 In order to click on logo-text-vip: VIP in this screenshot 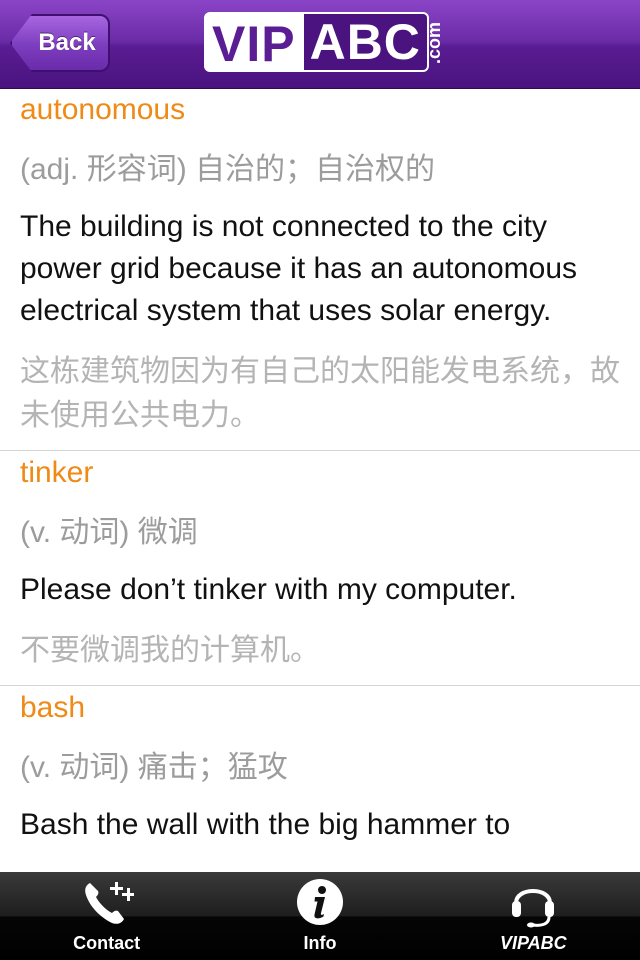, I will do `click(254, 42)`.